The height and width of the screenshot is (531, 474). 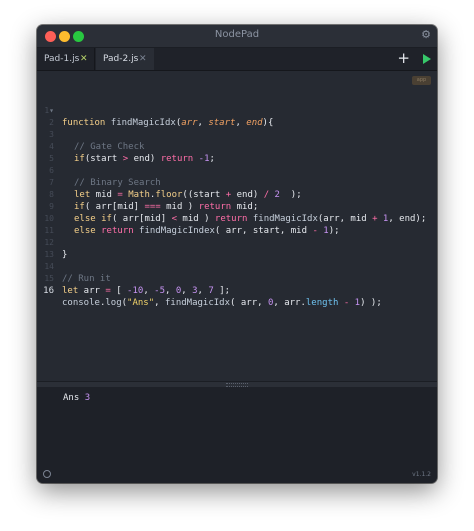 What do you see at coordinates (237, 134) in the screenshot?
I see `code-line: 3 // Gate Check` at bounding box center [237, 134].